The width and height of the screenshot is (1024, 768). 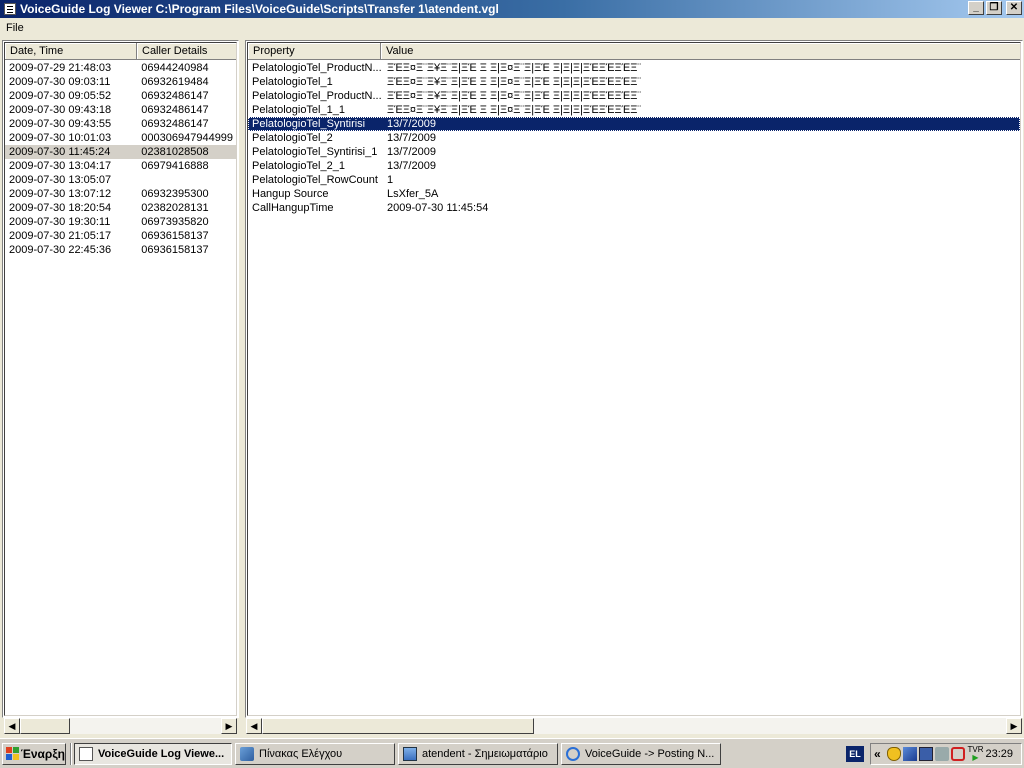 What do you see at coordinates (175, 166) in the screenshot?
I see `call-log-row-value: 06979416888` at bounding box center [175, 166].